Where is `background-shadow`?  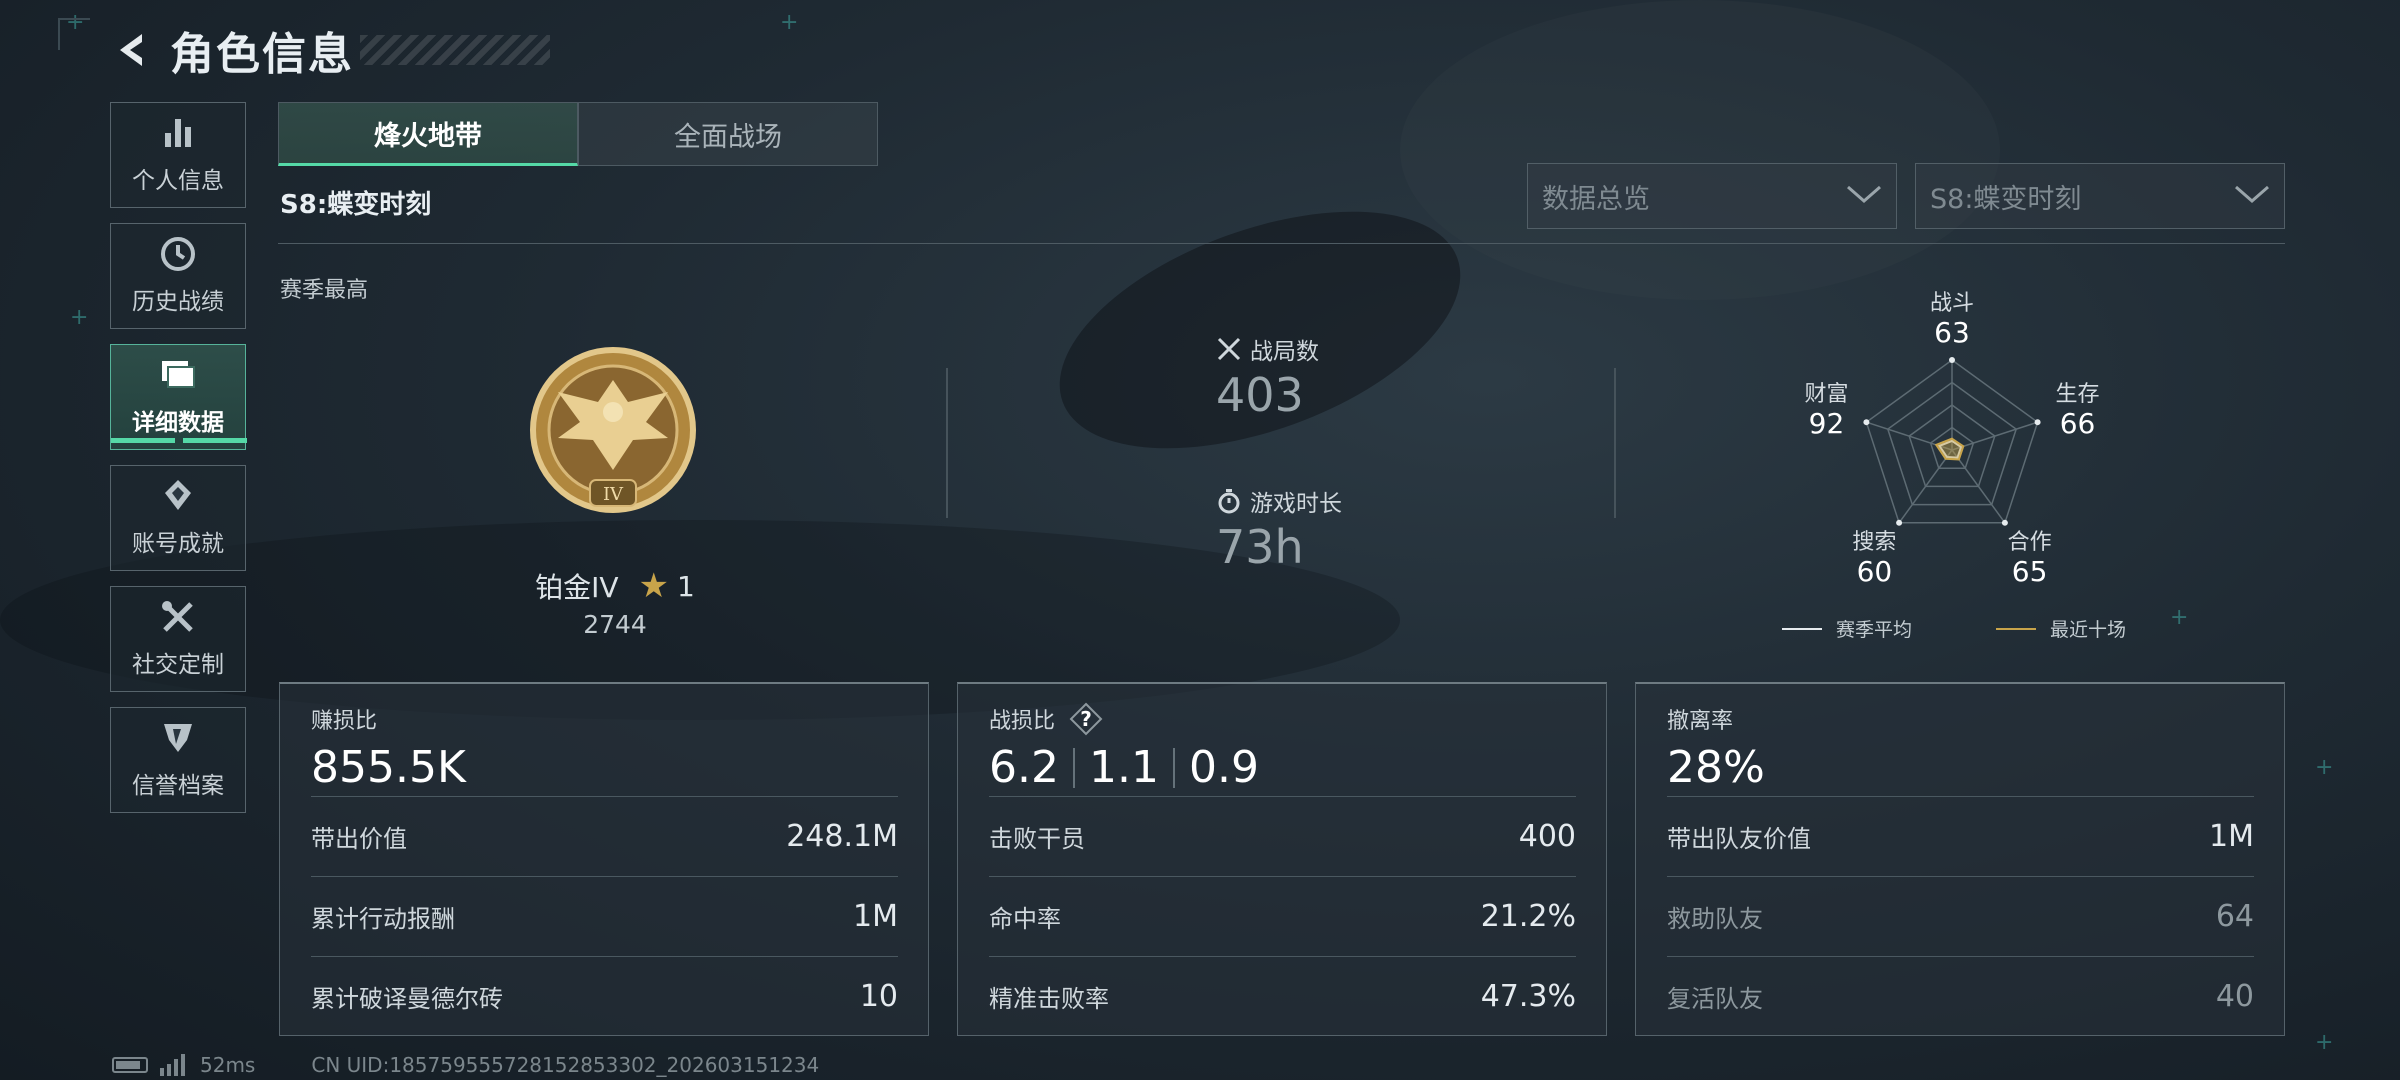
background-shadow is located at coordinates (1260, 330).